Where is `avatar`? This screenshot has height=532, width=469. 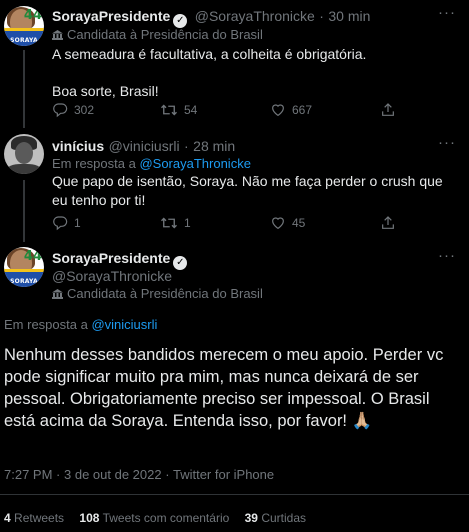
avatar is located at coordinates (24, 154).